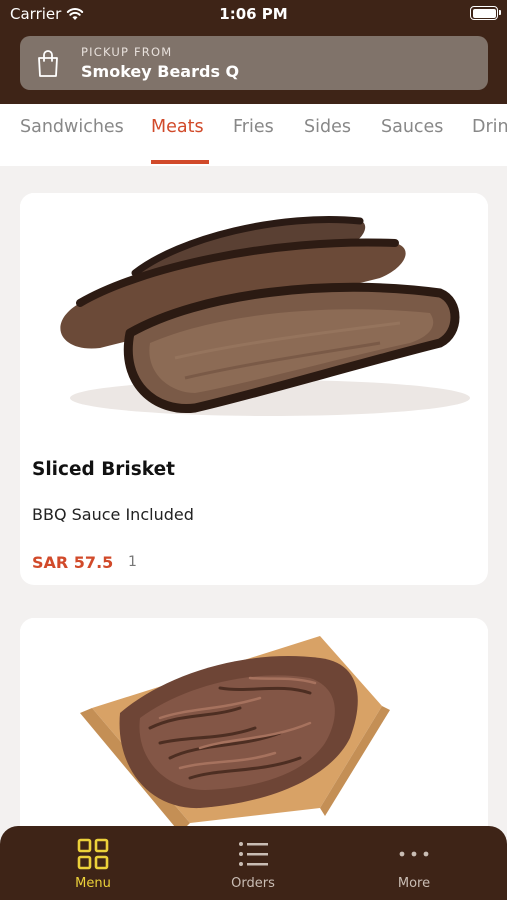 The height and width of the screenshot is (900, 507). Describe the element at coordinates (48, 63) in the screenshot. I see `shopping-bag-icon` at that location.